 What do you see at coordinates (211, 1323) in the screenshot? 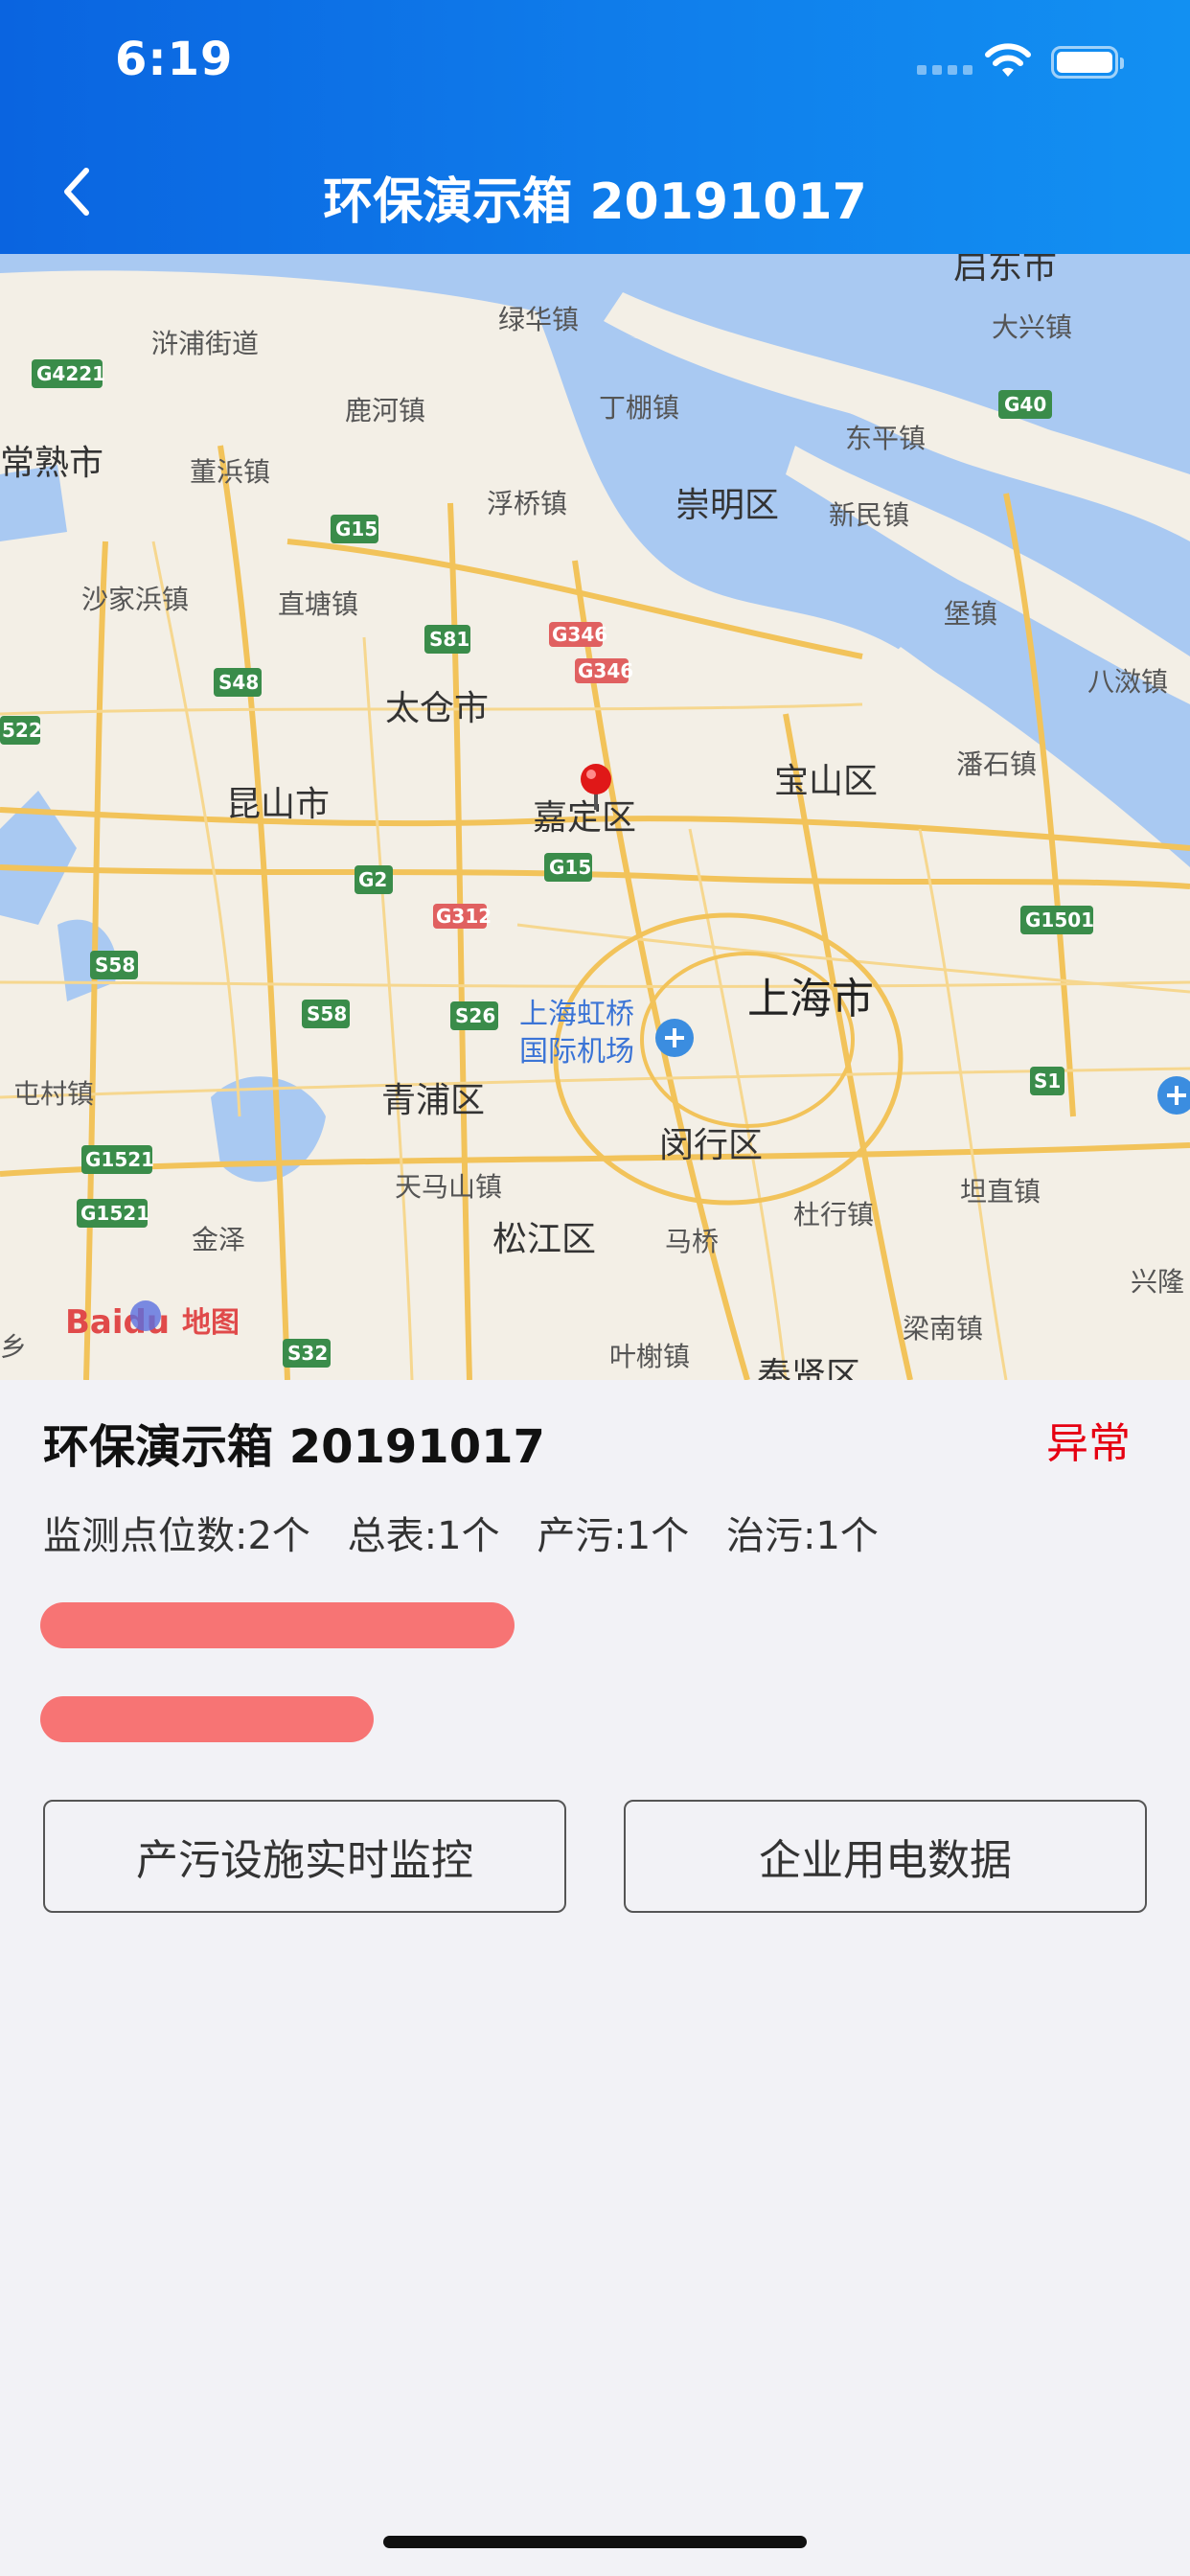
I see `svg-text: 地图` at bounding box center [211, 1323].